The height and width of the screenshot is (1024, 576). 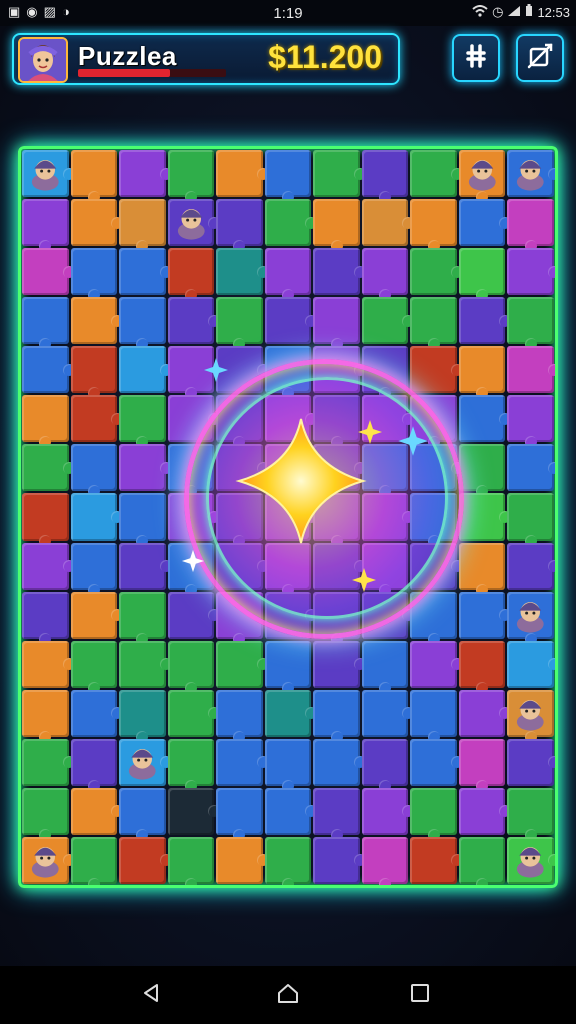 What do you see at coordinates (151, 995) in the screenshot?
I see `back-button` at bounding box center [151, 995].